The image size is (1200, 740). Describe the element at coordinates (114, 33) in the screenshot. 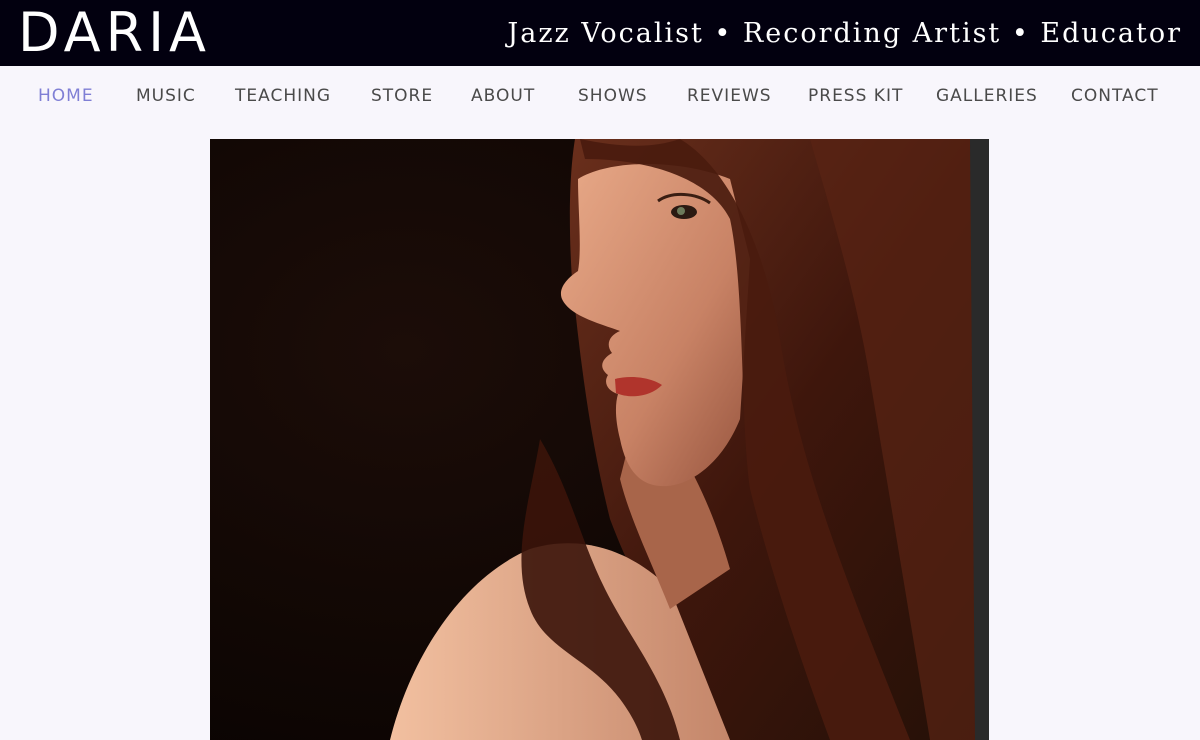

I see `site-logo: DARIA` at that location.